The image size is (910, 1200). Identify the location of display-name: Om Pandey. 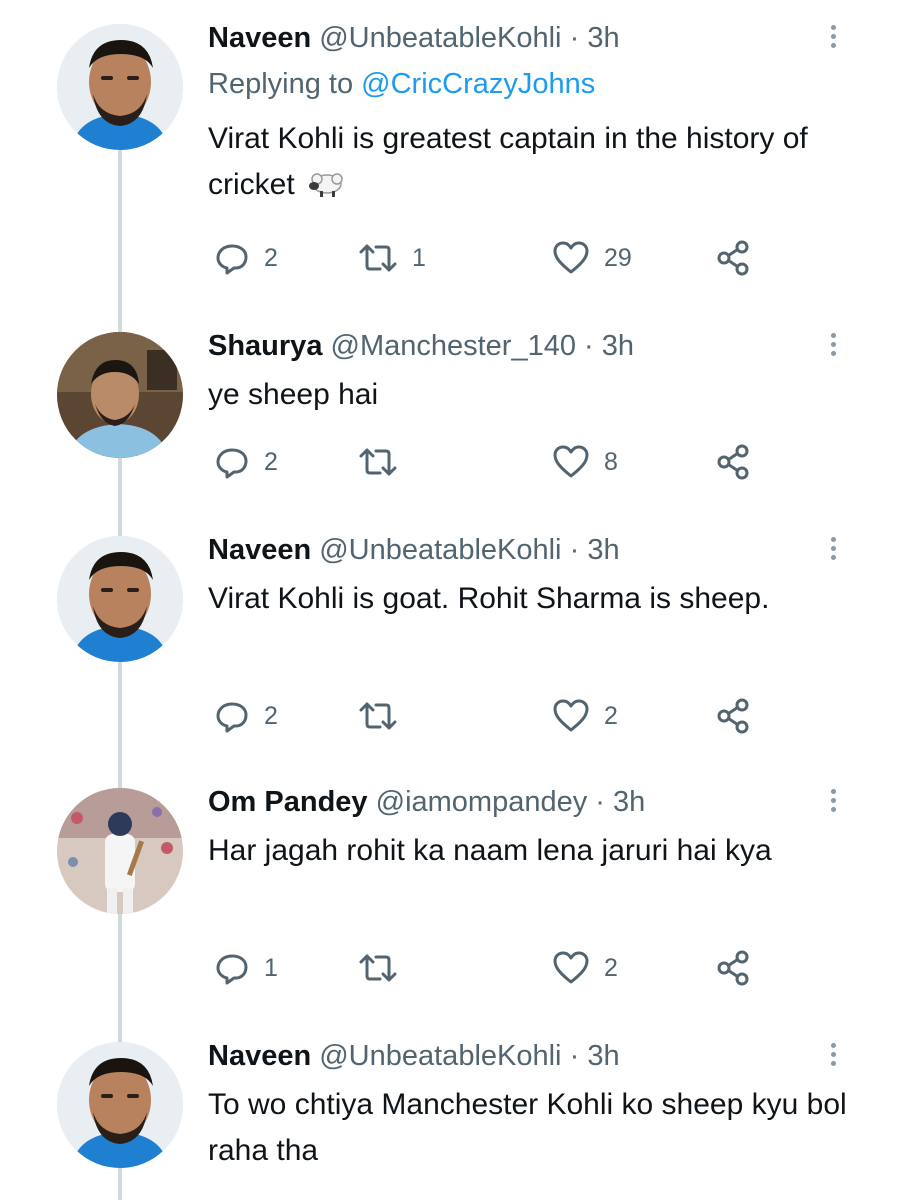
(288, 802).